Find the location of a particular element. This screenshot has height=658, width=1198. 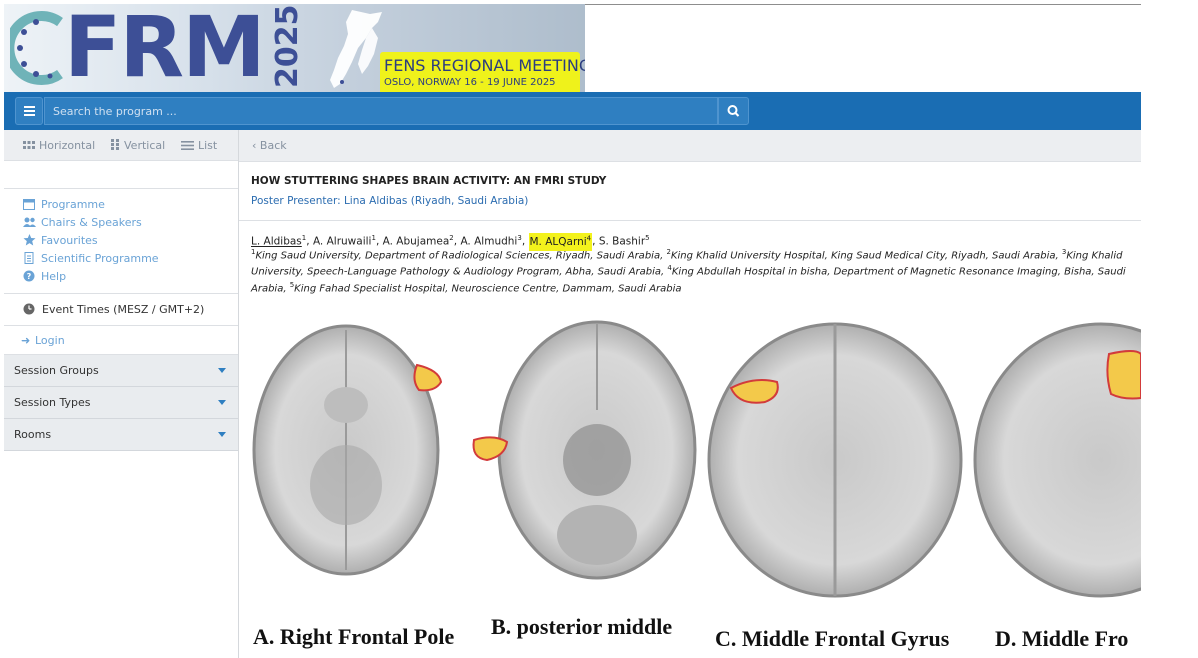

menu-icon is located at coordinates (29, 107).